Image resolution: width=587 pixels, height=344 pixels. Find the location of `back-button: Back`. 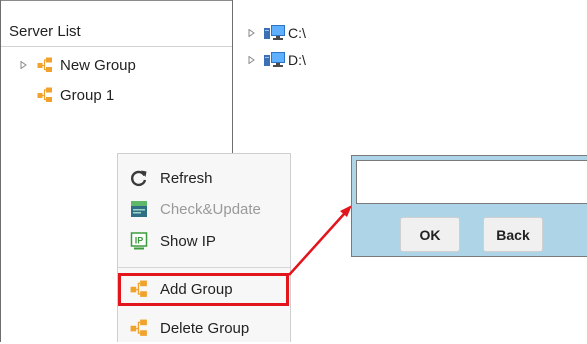

back-button: Back is located at coordinates (513, 234).